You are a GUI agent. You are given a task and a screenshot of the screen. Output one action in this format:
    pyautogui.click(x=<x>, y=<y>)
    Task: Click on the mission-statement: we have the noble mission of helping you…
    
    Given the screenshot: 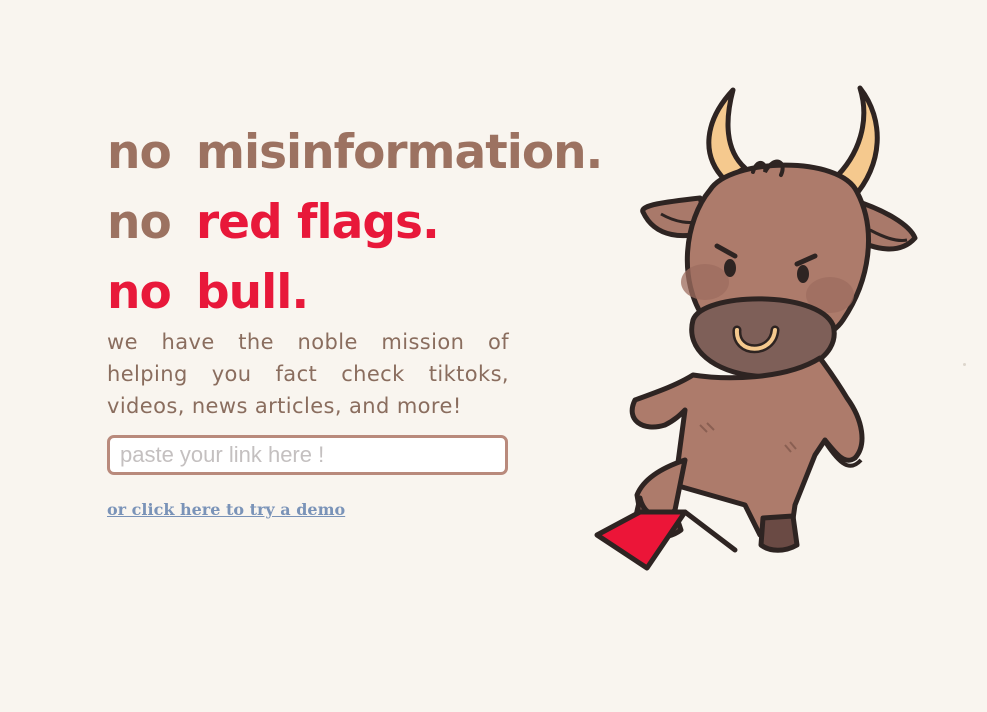 What is the action you would take?
    pyautogui.click(x=308, y=374)
    